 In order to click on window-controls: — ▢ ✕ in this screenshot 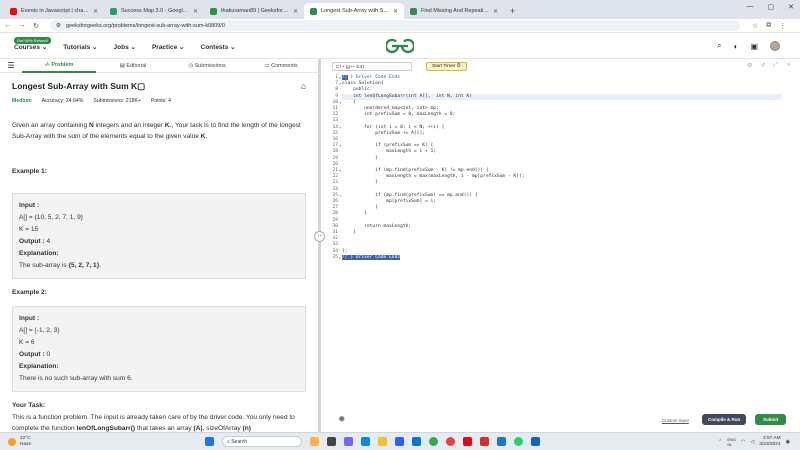, I will do `click(771, 7)`.